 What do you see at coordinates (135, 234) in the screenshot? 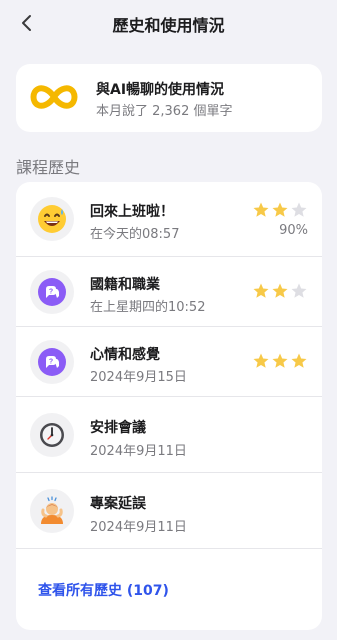
I see `lesson-date: 在今天的08:57` at bounding box center [135, 234].